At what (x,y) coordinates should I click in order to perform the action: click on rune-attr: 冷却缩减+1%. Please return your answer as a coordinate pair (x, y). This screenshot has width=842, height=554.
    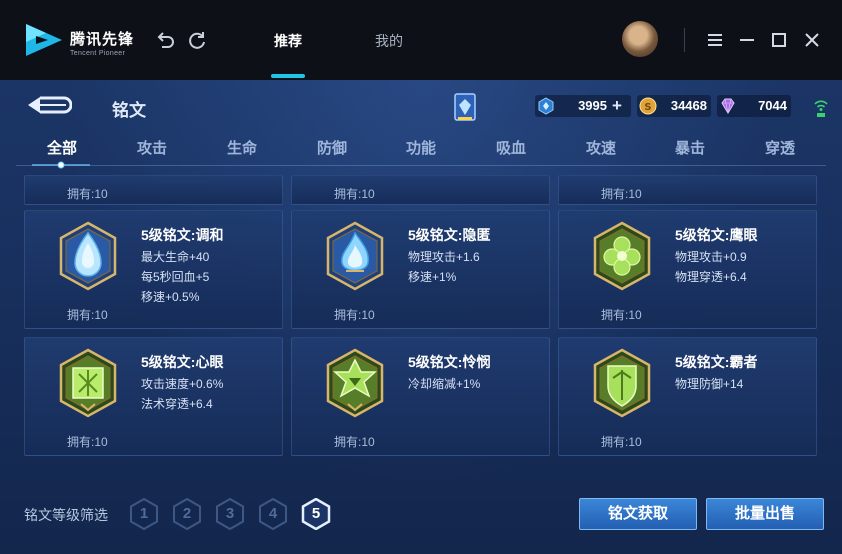
    Looking at the image, I should click on (444, 384).